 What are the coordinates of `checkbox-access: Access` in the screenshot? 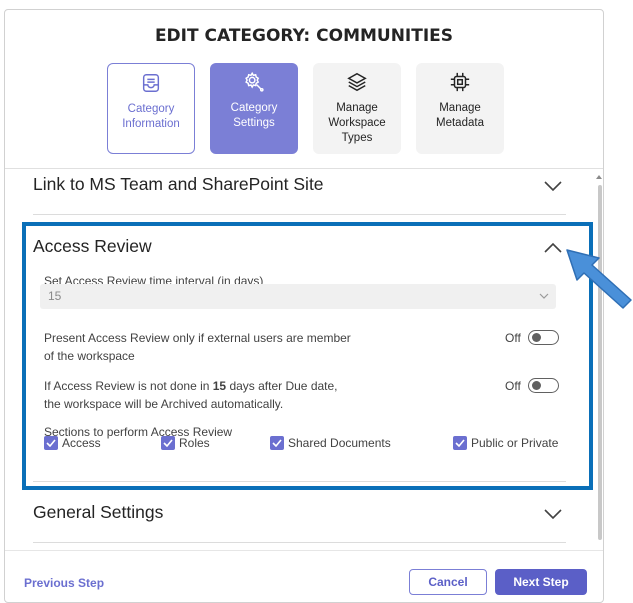 It's located at (72, 443).